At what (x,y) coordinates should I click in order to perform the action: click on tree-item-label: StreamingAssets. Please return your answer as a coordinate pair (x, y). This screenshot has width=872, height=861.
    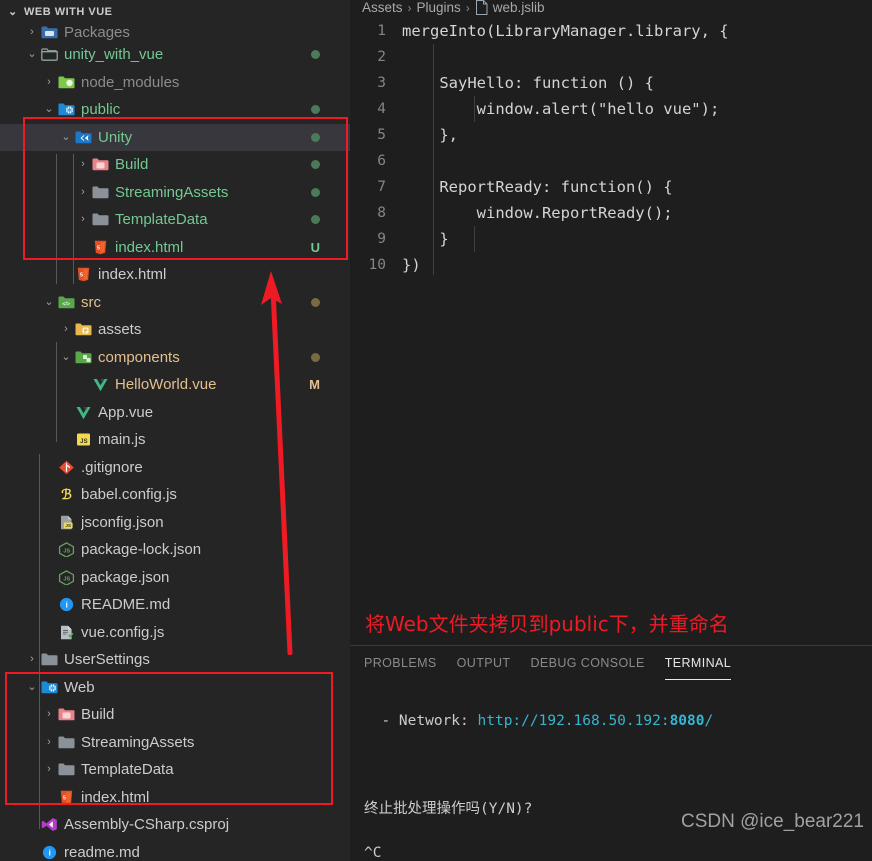
    Looking at the image, I should click on (138, 742).